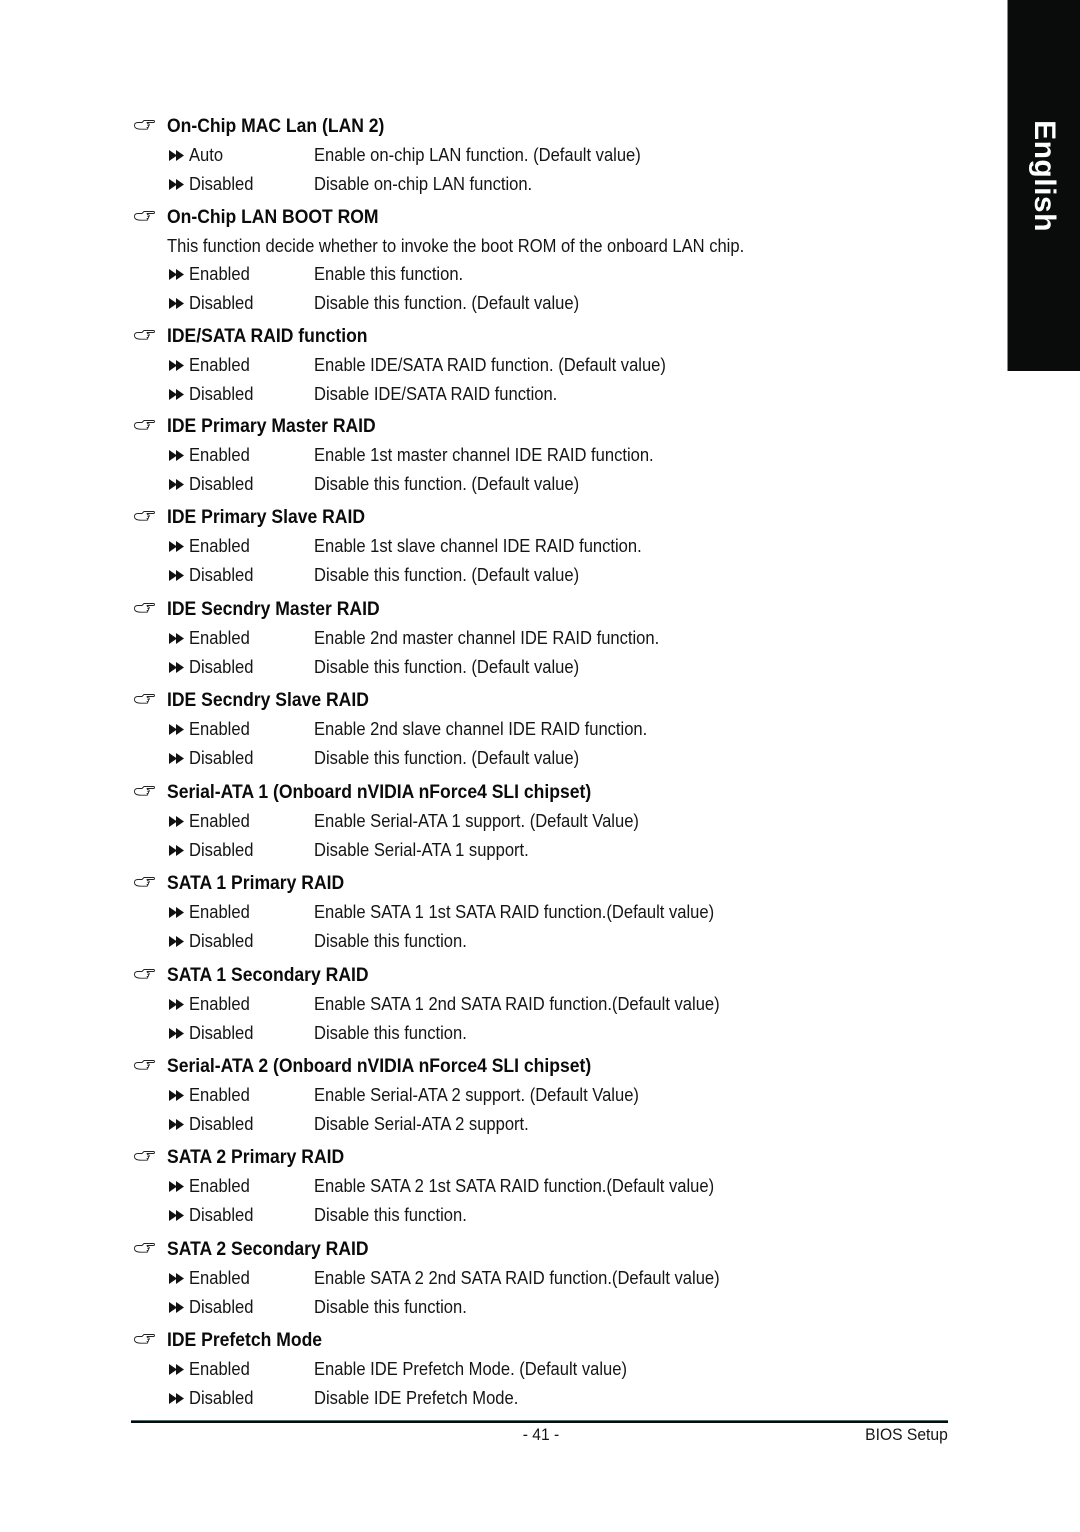 This screenshot has height=1532, width=1080. Describe the element at coordinates (906, 1434) in the screenshot. I see `chapter-title: BIOS Setup` at that location.